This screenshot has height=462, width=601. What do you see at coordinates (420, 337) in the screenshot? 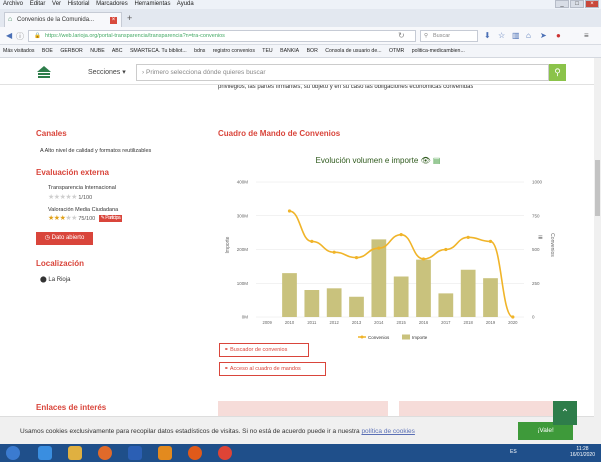
I see `legend-importe-label: Importe` at bounding box center [420, 337].